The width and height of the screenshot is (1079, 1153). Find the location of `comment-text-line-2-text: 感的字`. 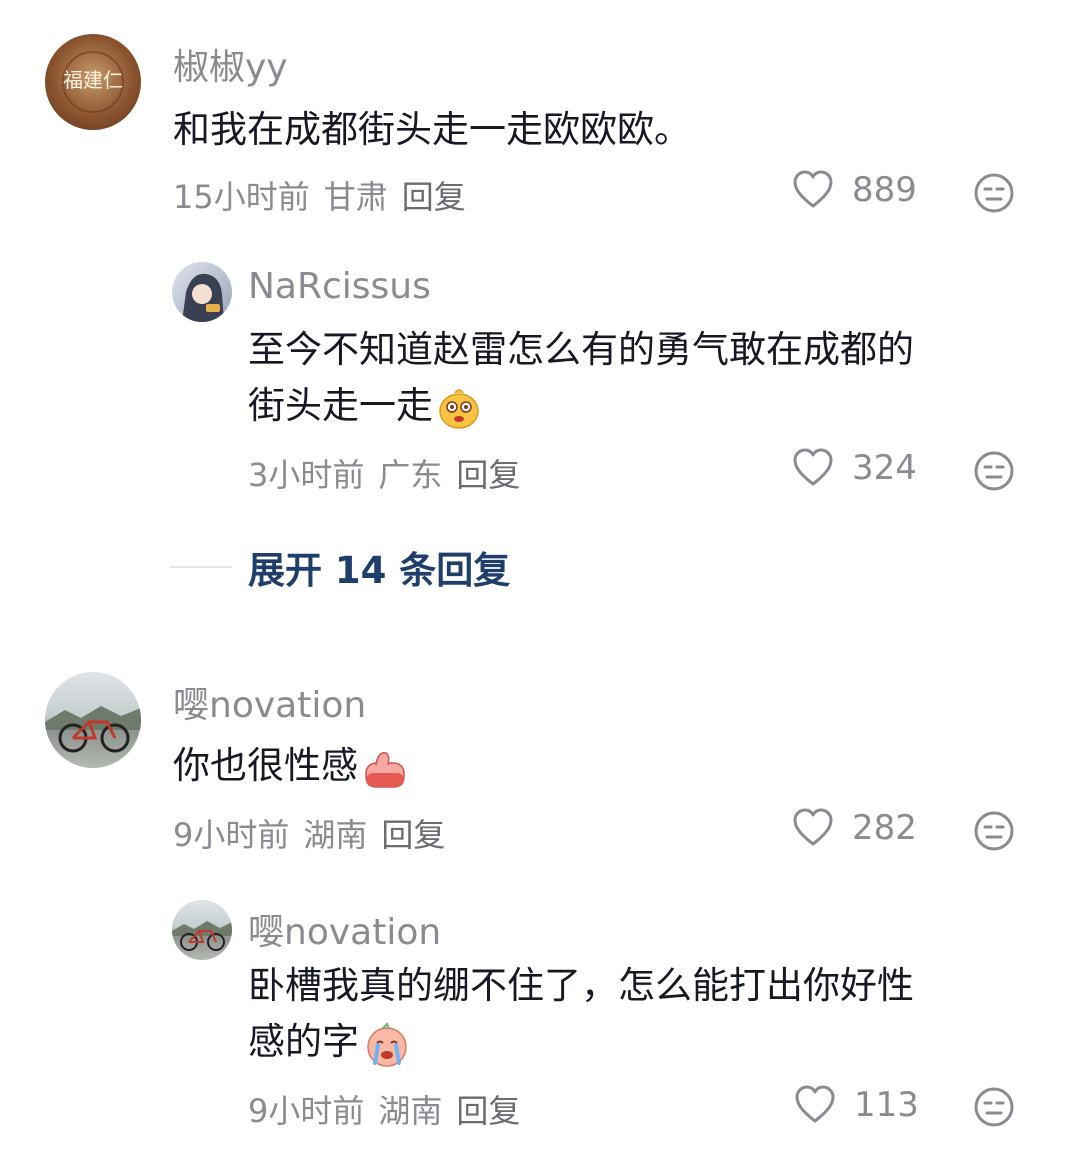

comment-text-line-2-text: 感的字 is located at coordinates (303, 1041).